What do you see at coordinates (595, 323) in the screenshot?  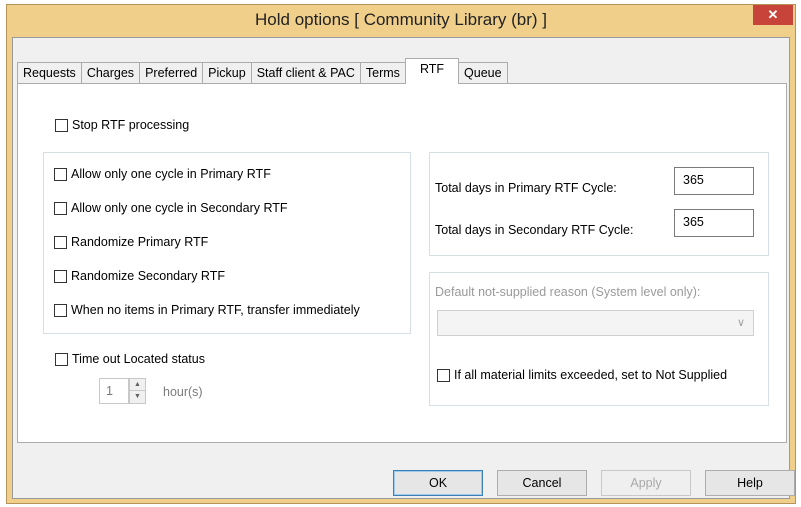 I see `not-supplied-reason-select: ∨` at bounding box center [595, 323].